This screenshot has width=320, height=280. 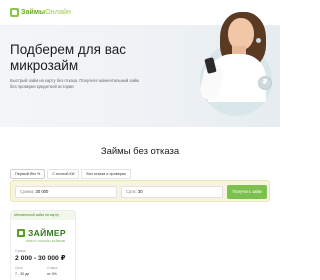 What do you see at coordinates (172, 192) in the screenshot?
I see `term-field: Срок: 30` at bounding box center [172, 192].